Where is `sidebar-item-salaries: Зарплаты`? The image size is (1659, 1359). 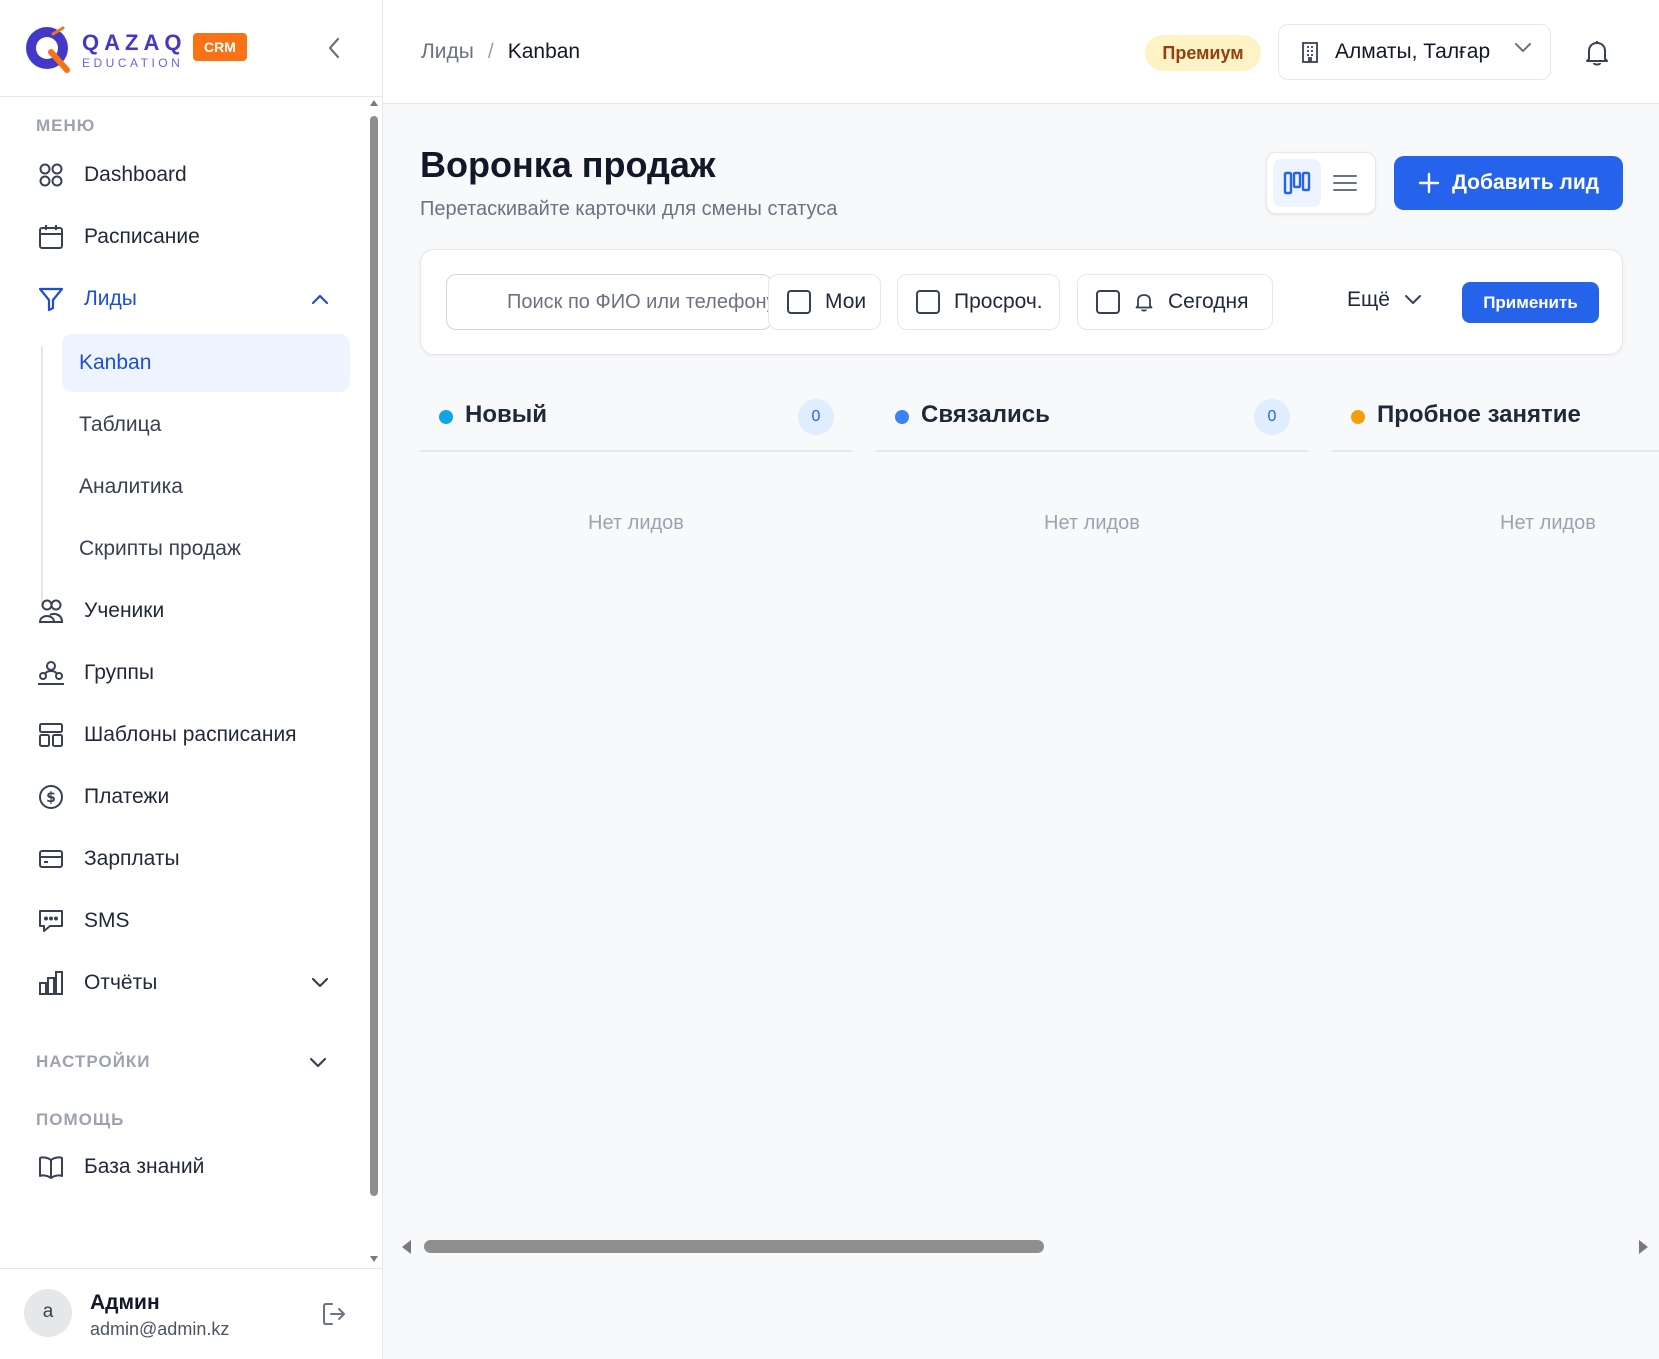
sidebar-item-salaries: Зарплаты is located at coordinates (187, 859).